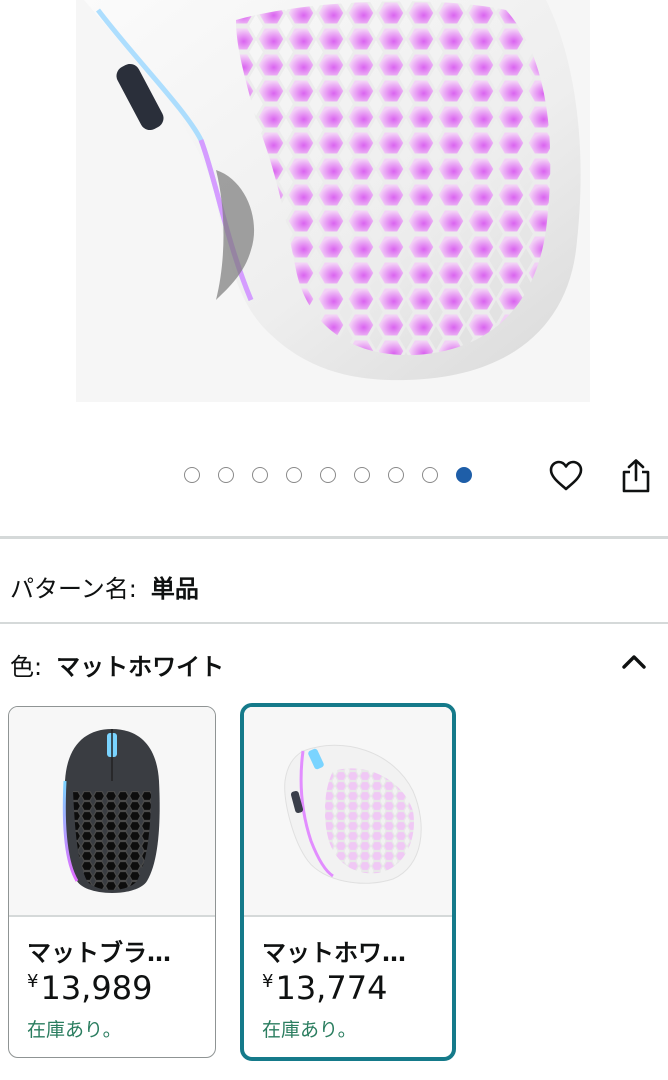  I want to click on pattern-value: 単品, so click(174, 588).